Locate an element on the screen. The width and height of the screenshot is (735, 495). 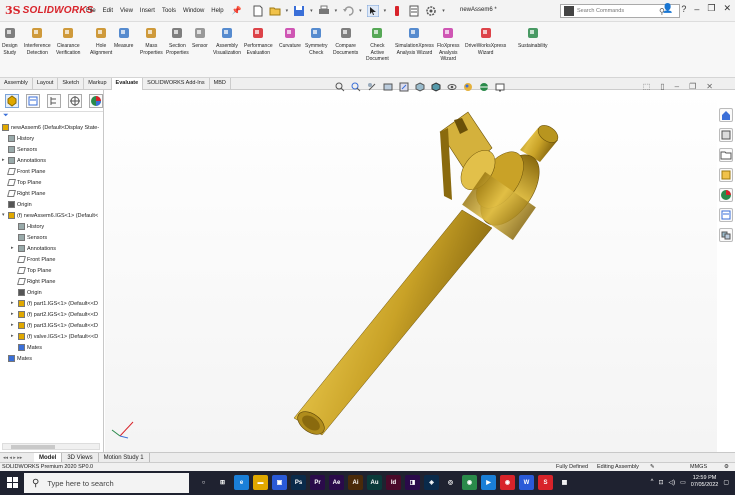
view-settings-icon is located at coordinates (500, 87).